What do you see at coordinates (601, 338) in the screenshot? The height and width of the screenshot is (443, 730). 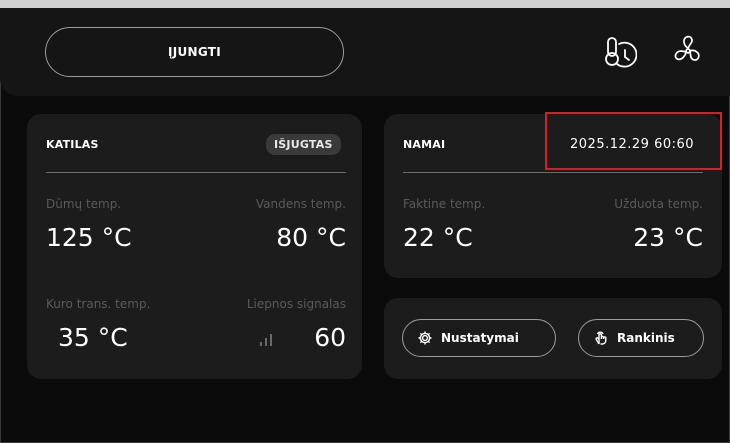 I see `hand-pointer-icon` at bounding box center [601, 338].